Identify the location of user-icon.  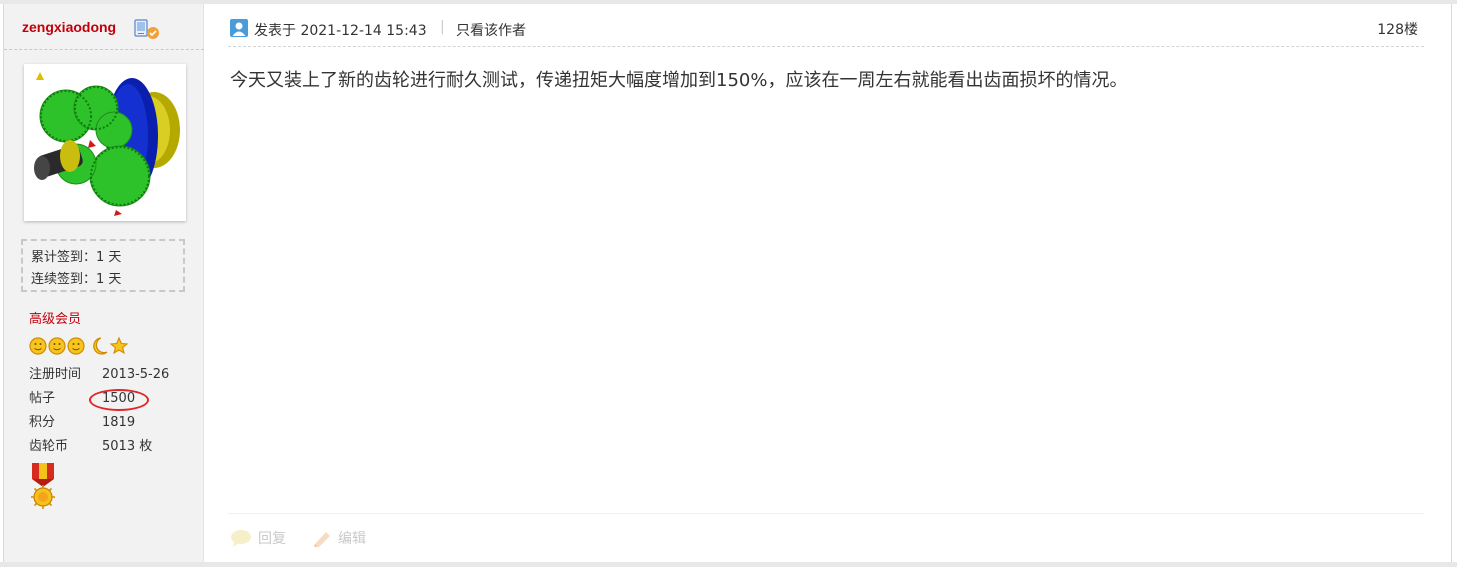
(239, 28).